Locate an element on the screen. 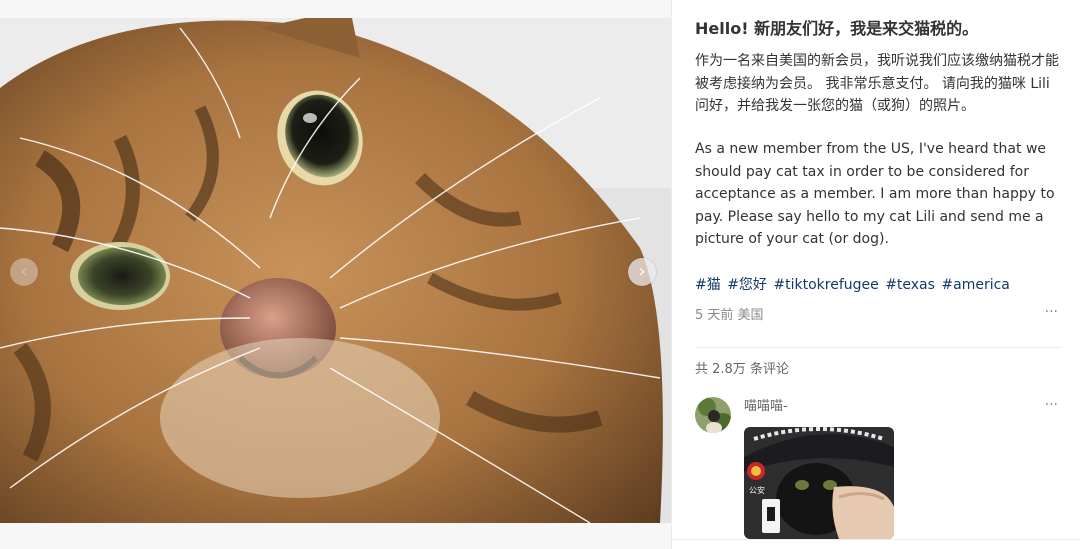 The width and height of the screenshot is (1080, 549). chevron-left-icon: ‹ is located at coordinates (24, 271).